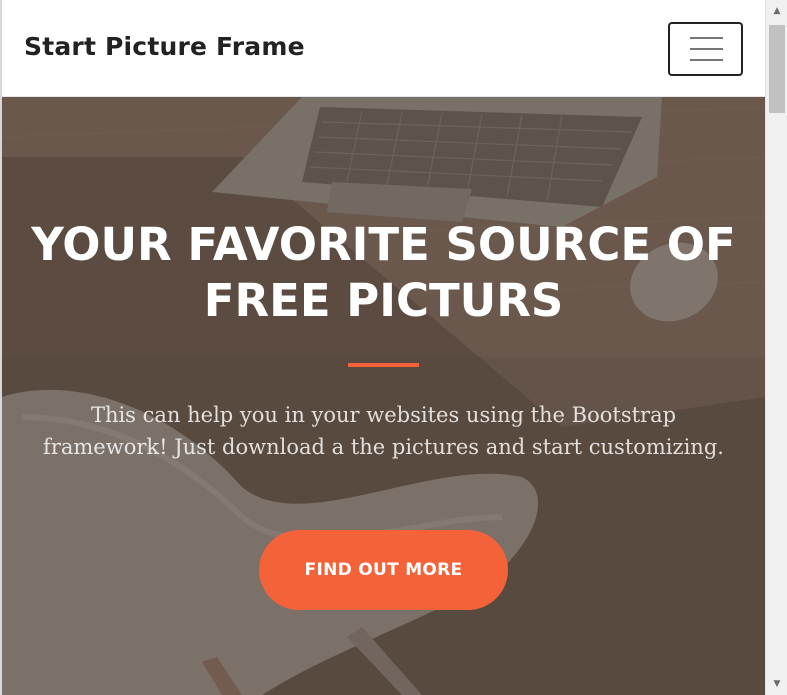 Image resolution: width=787 pixels, height=695 pixels. Describe the element at coordinates (705, 49) in the screenshot. I see `navbar-toggler-button` at that location.